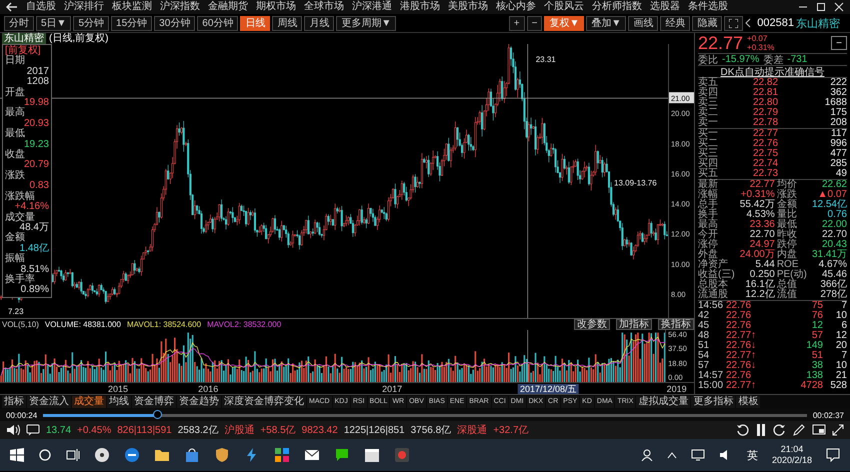 This screenshot has height=472, width=850. What do you see at coordinates (17, 455) in the screenshot?
I see `windows-logo-icon` at bounding box center [17, 455].